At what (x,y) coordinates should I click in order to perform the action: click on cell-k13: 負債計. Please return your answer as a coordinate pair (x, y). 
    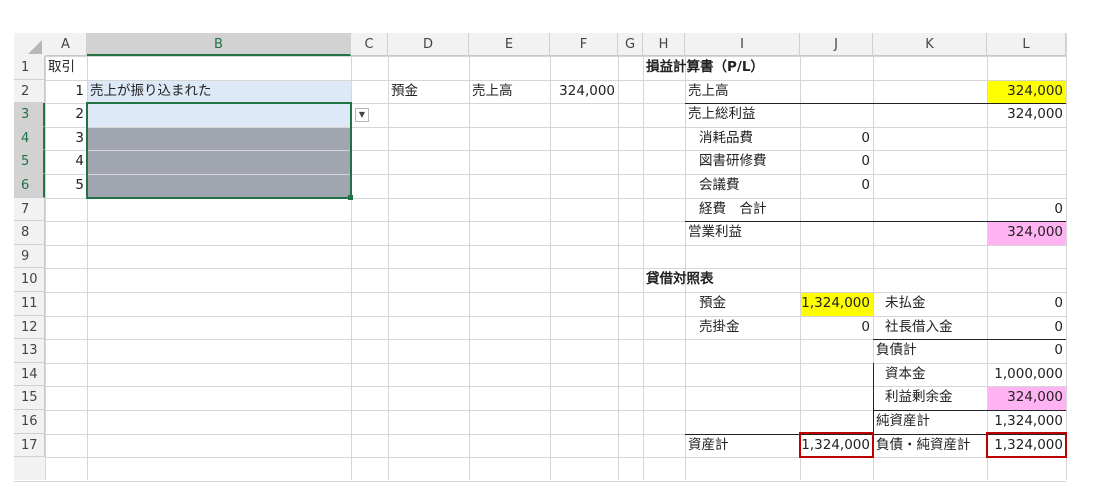
    Looking at the image, I should click on (930, 351).